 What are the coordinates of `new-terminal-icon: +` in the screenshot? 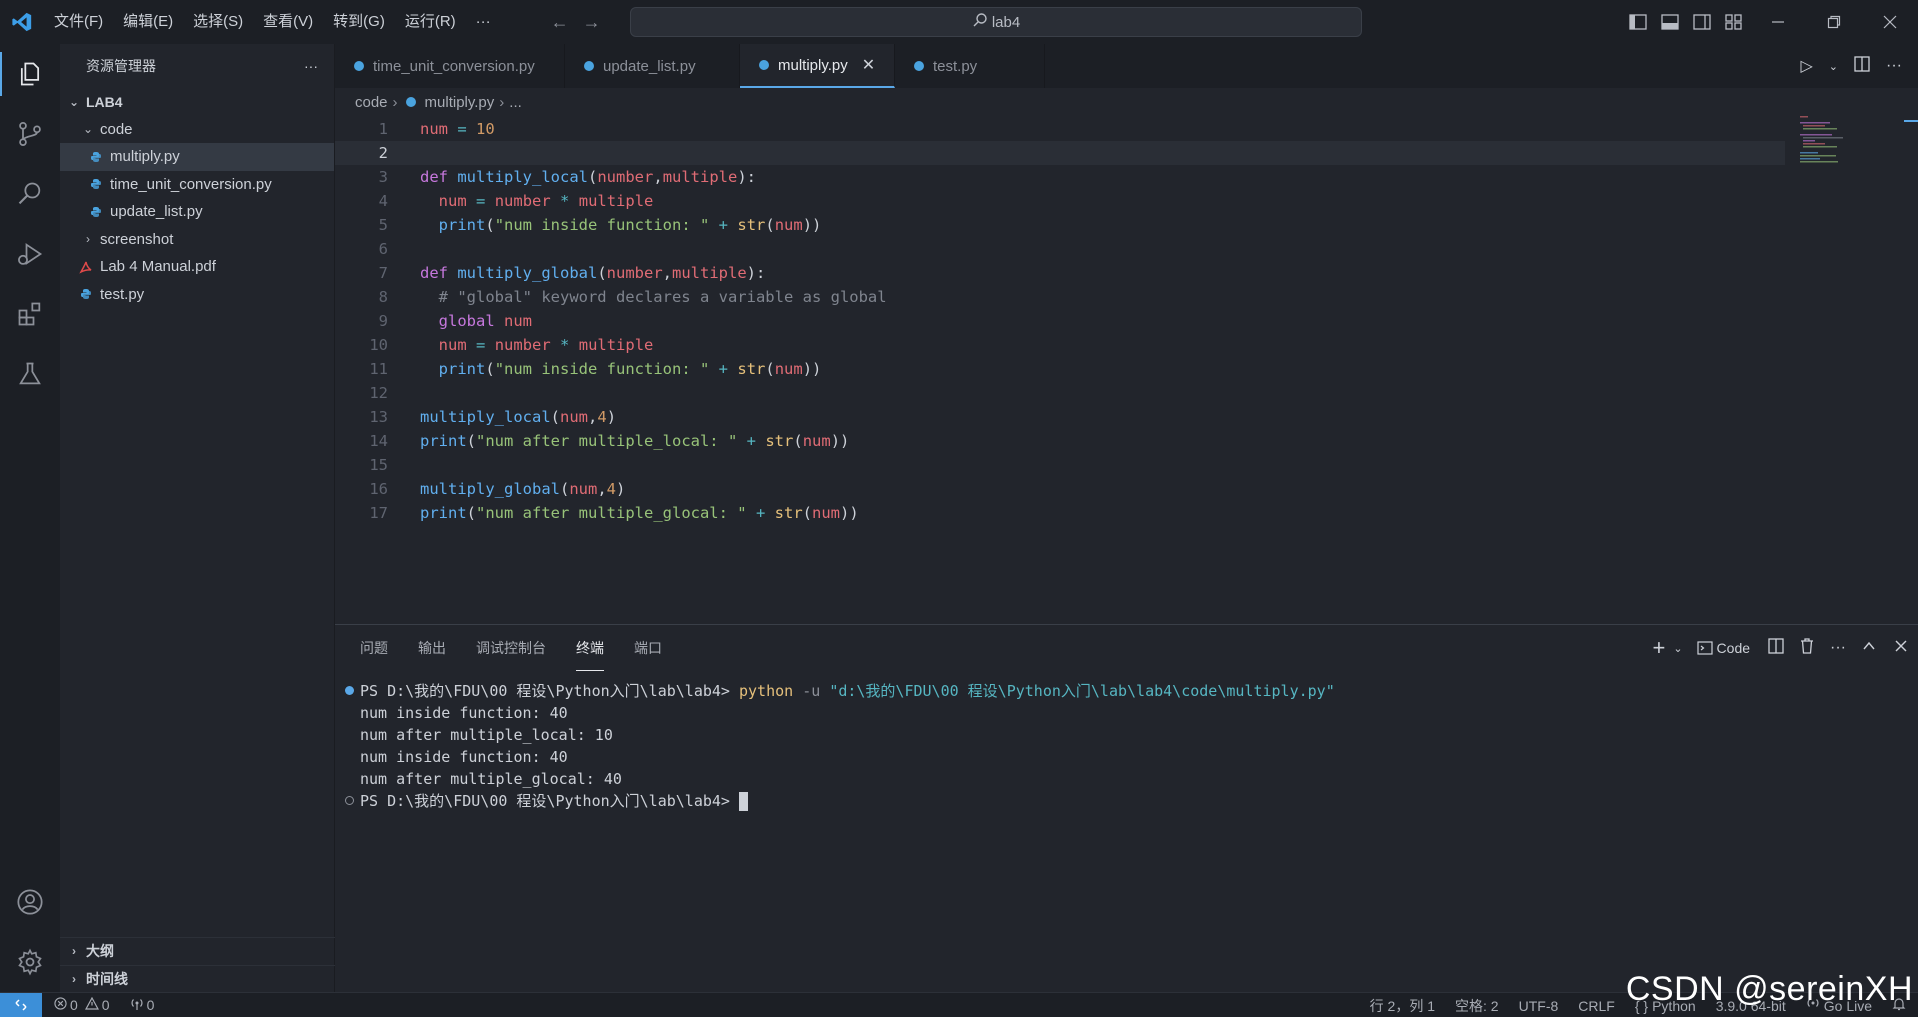 It's located at (1658, 648).